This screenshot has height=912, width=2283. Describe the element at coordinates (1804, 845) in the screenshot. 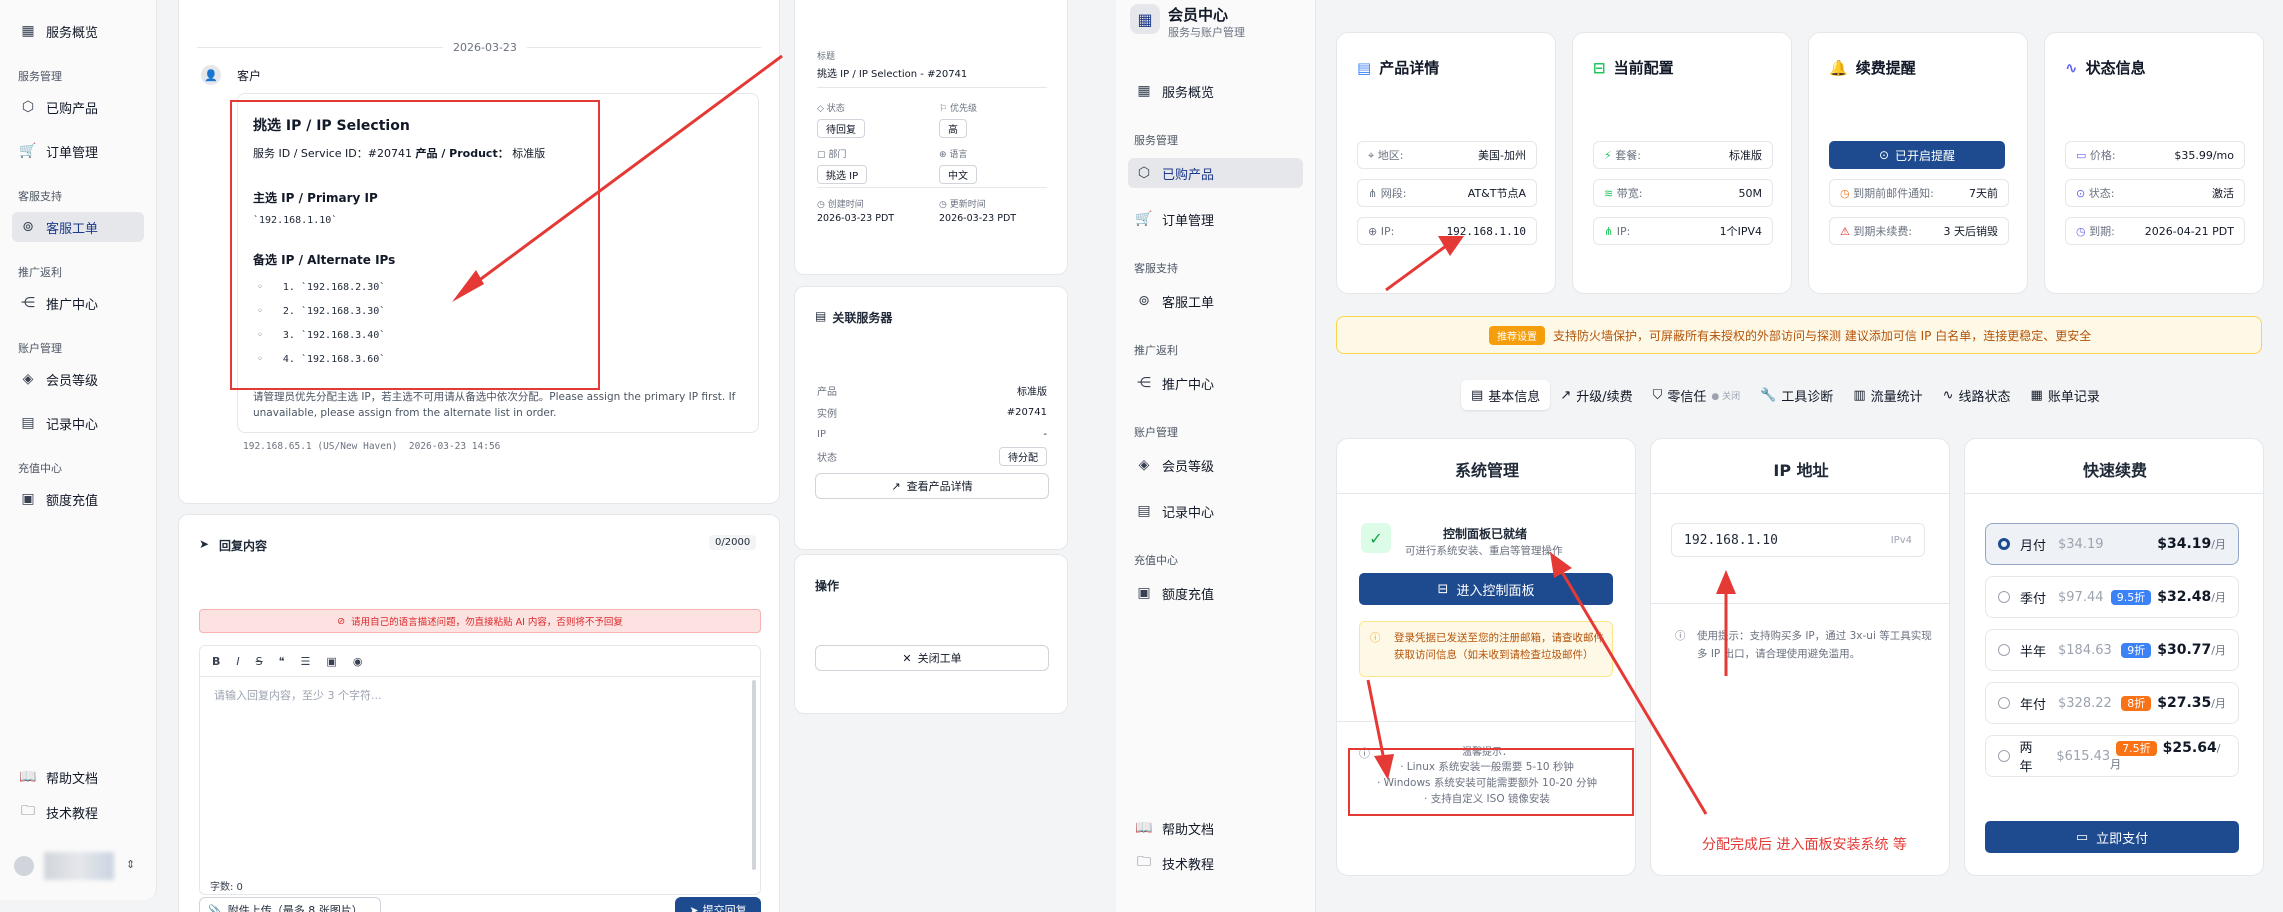

I see `annotation-text: 分配完成后 进入面板安装系统 等` at that location.